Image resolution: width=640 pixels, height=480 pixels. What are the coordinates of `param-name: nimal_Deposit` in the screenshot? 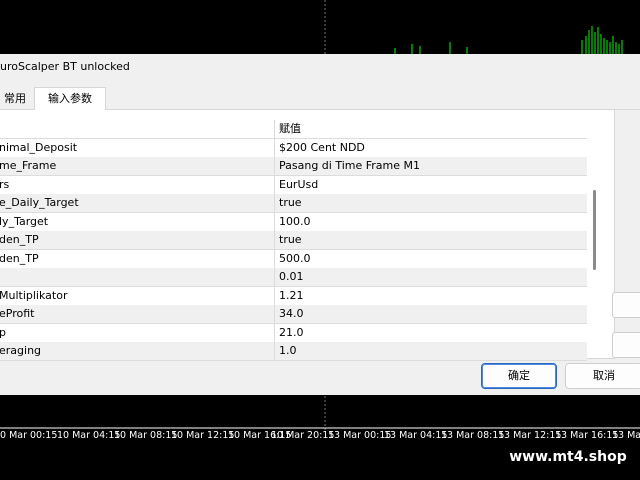 It's located at (137, 148).